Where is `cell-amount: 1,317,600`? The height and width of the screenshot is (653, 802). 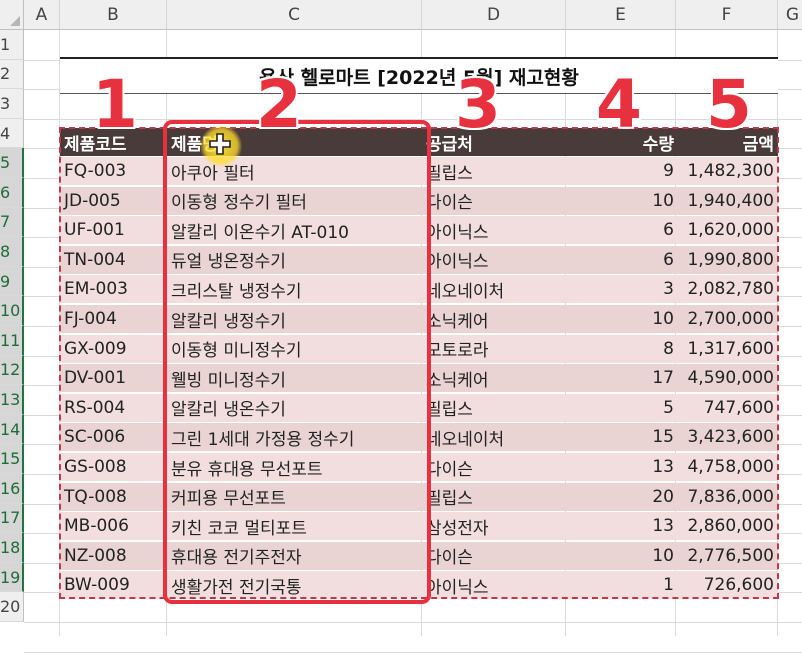 cell-amount: 1,317,600 is located at coordinates (725, 349).